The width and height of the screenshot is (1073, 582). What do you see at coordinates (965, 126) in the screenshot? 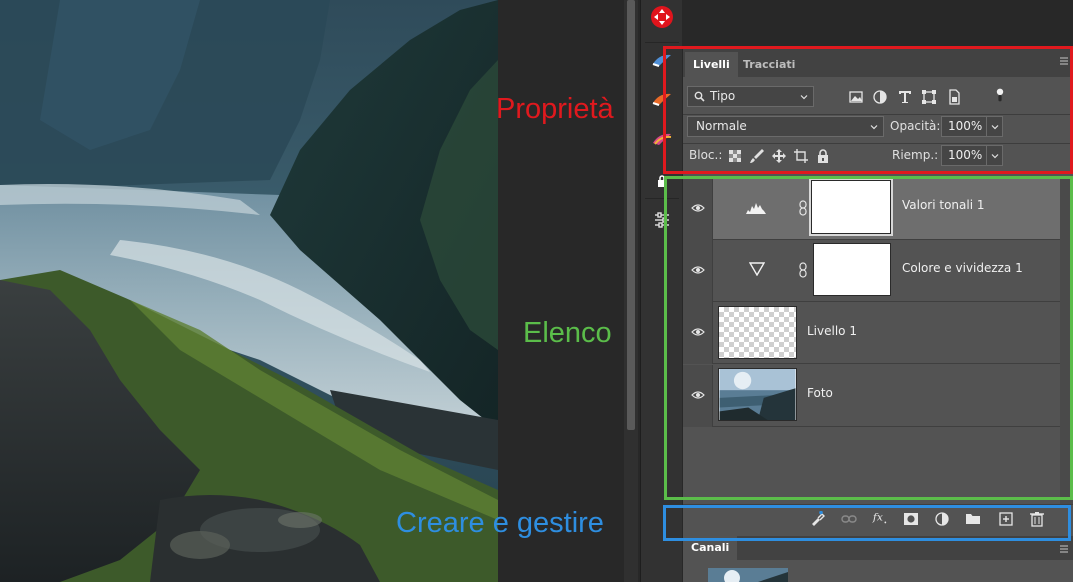
I see `opacity-value: 100%` at bounding box center [965, 126].